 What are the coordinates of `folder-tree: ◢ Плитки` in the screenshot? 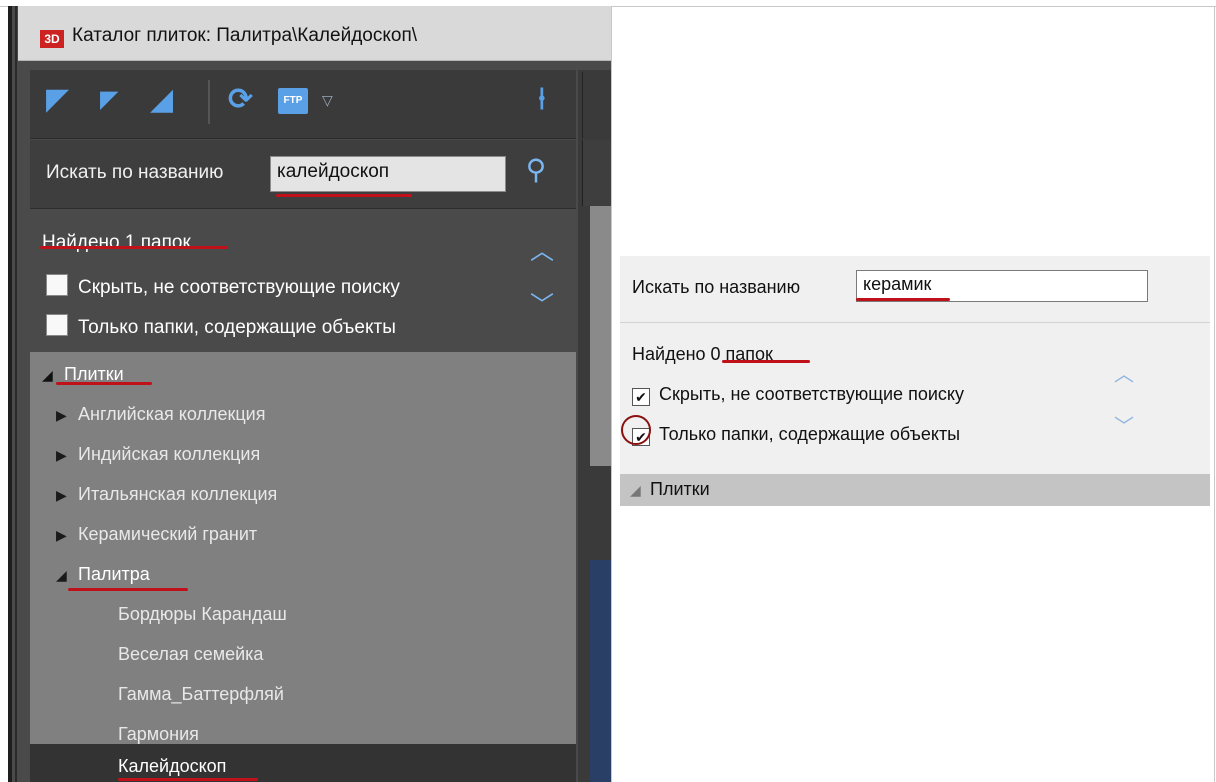 It's located at (915, 490).